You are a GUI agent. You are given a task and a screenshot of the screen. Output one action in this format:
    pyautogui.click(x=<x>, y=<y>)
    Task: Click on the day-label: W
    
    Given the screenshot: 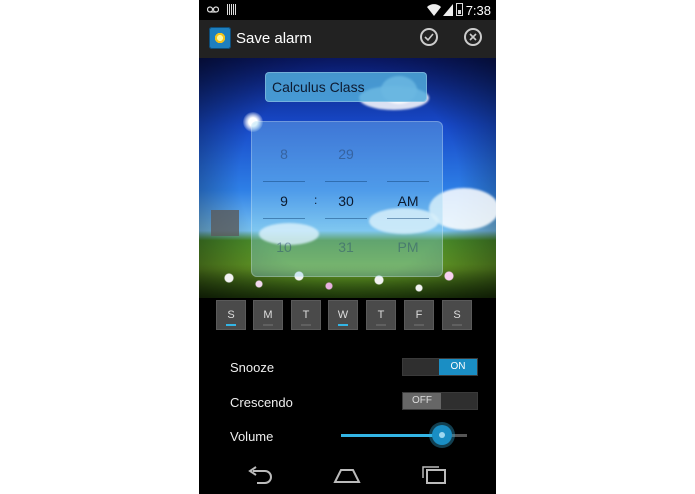 What is the action you would take?
    pyautogui.click(x=343, y=315)
    